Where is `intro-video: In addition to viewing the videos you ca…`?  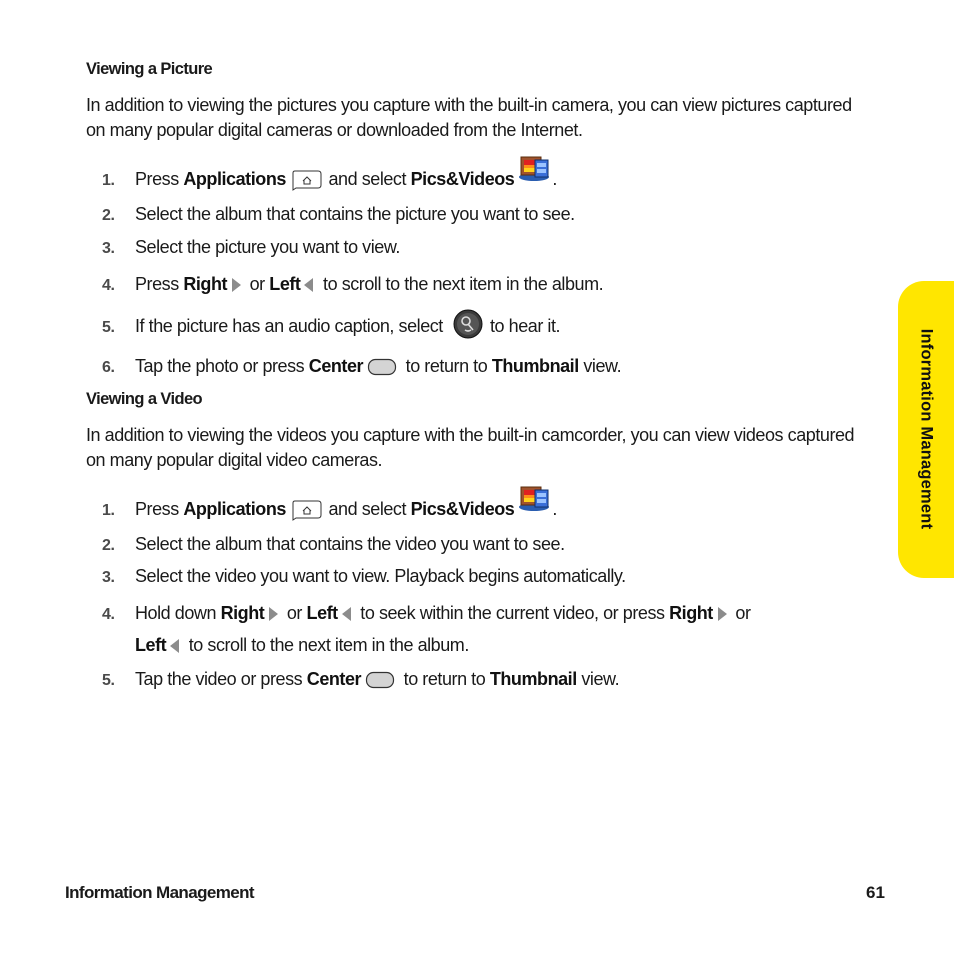 intro-video: In addition to viewing the videos you ca… is located at coordinates (470, 447).